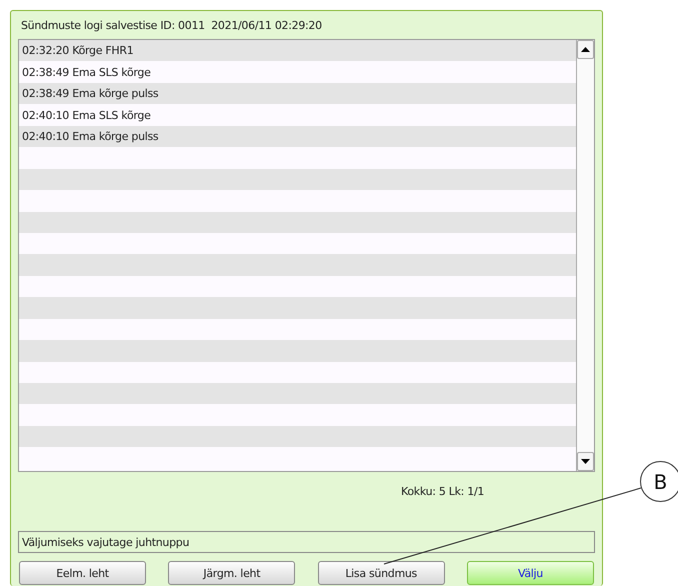 The image size is (678, 586). I want to click on action-button: Järgm. leht, so click(232, 573).